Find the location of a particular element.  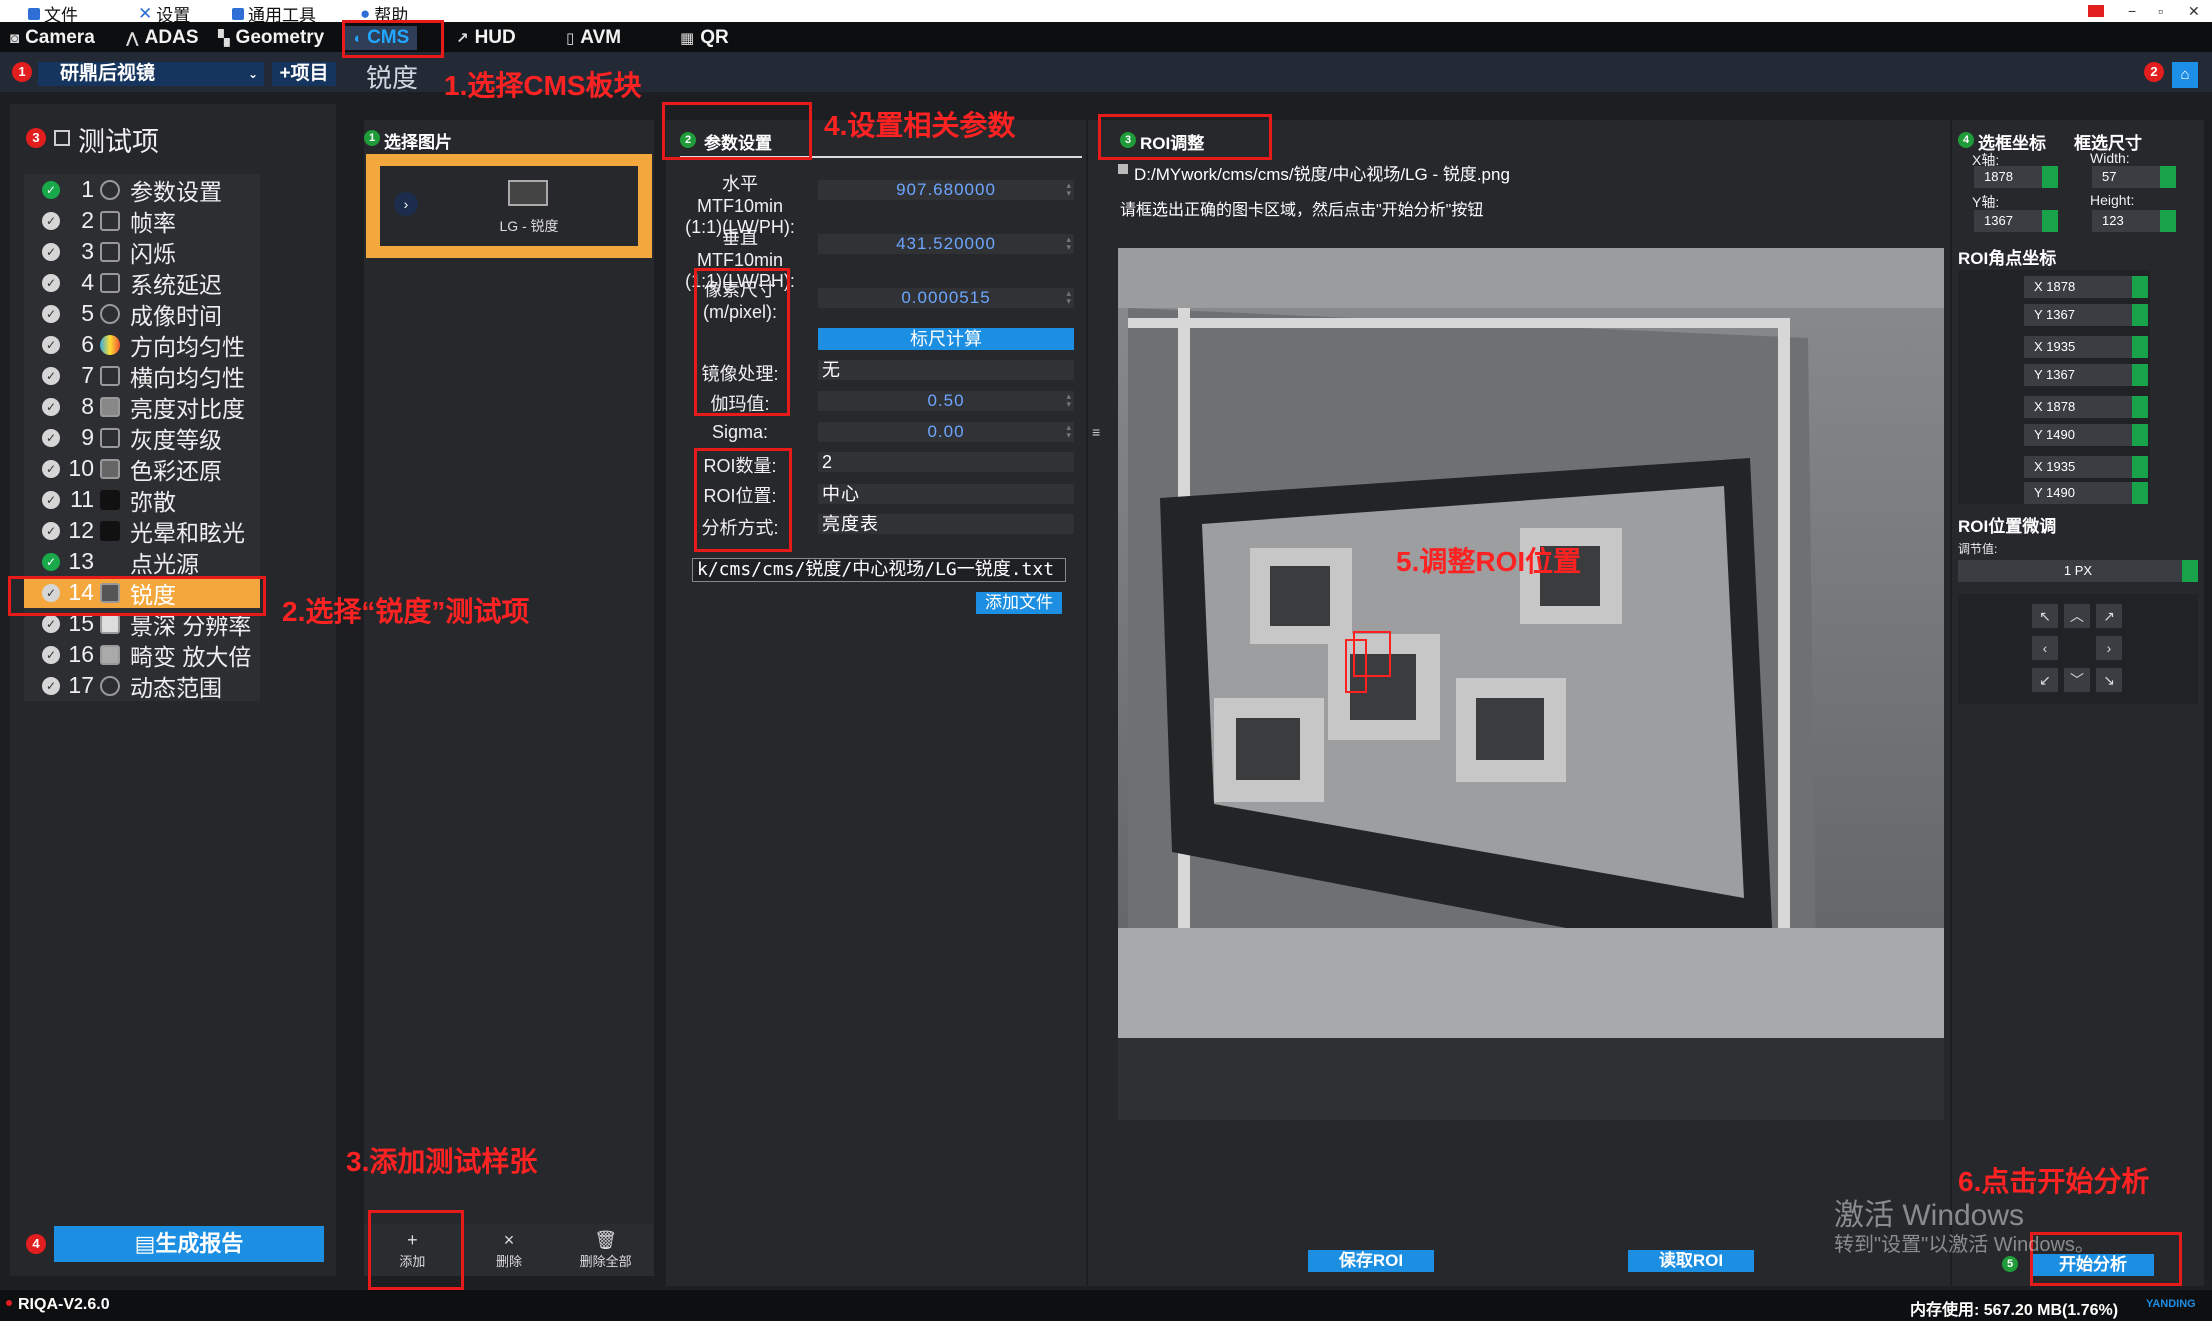

language-flag-icon is located at coordinates (2096, 11).